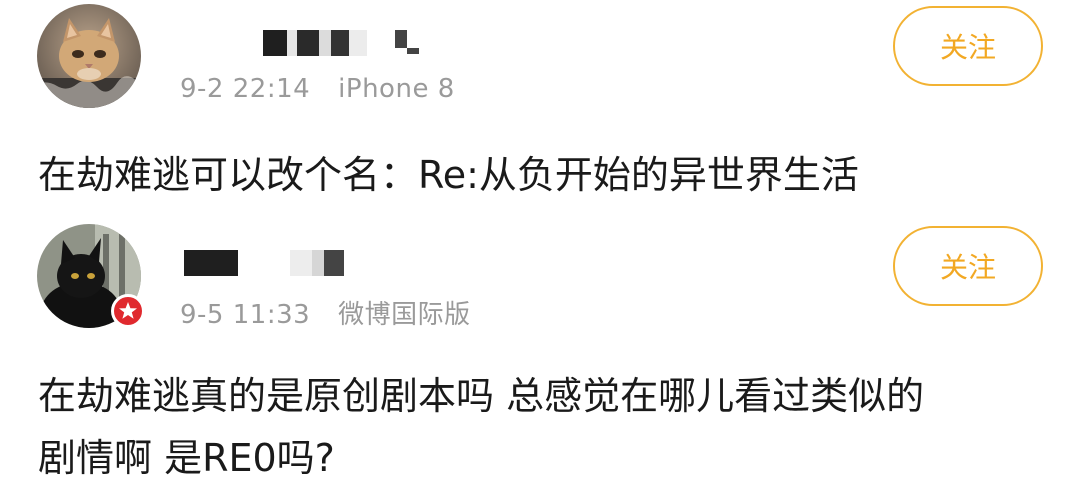 The image size is (1080, 490). I want to click on post-time: 9-2 22:14, so click(245, 89).